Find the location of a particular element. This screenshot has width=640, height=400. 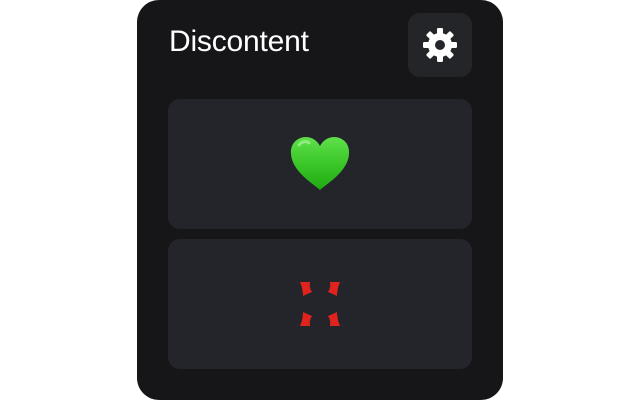

green-heart-icon is located at coordinates (320, 164).